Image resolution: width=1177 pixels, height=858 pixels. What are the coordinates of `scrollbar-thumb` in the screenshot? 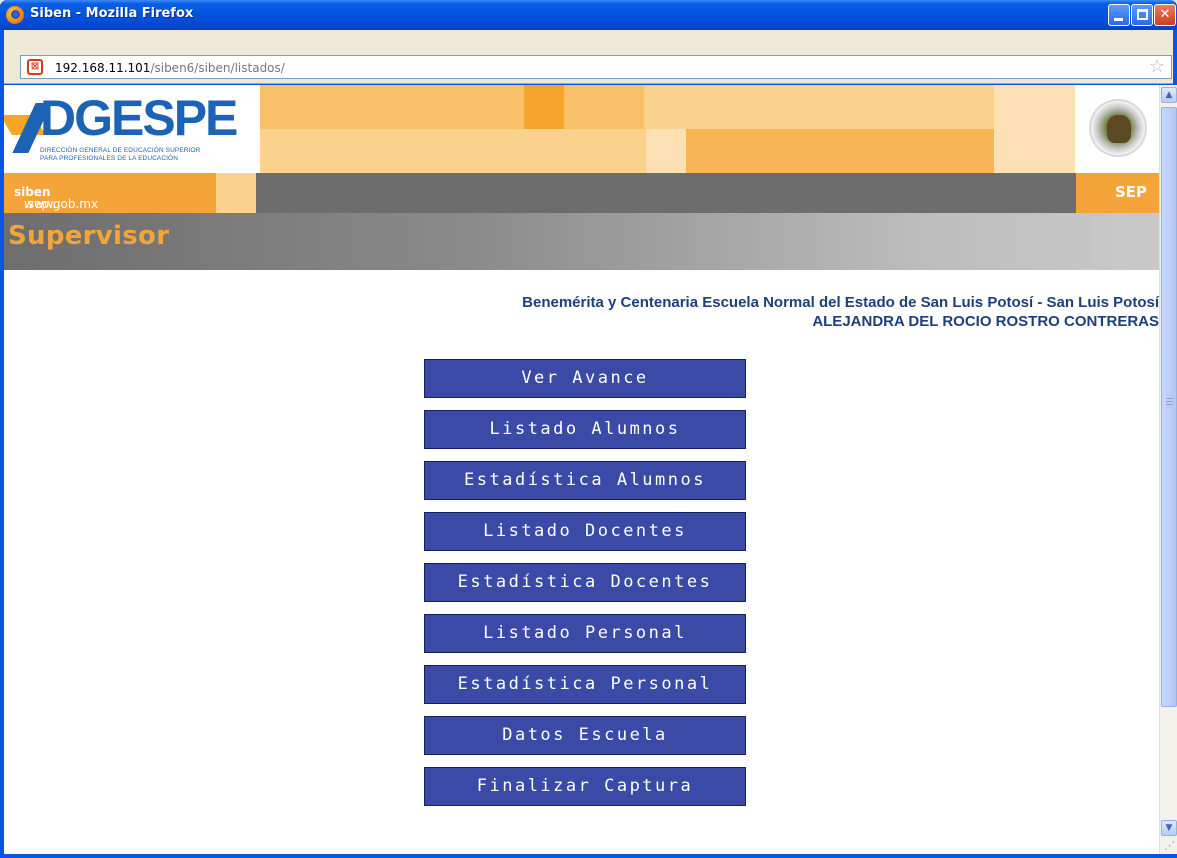 It's located at (1169, 407).